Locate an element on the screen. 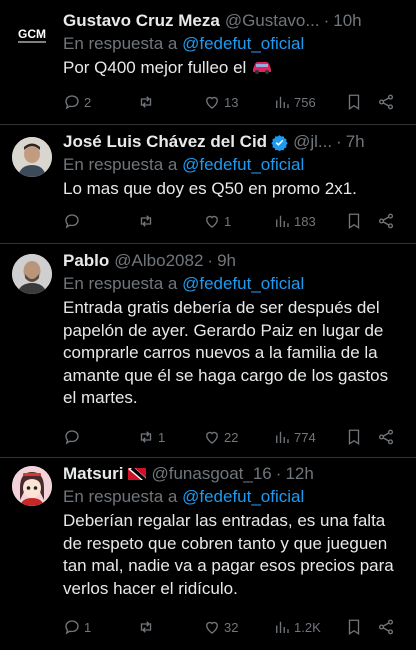 The image size is (416, 650). author-name: José Luis Chávez del Cid is located at coordinates (165, 142).